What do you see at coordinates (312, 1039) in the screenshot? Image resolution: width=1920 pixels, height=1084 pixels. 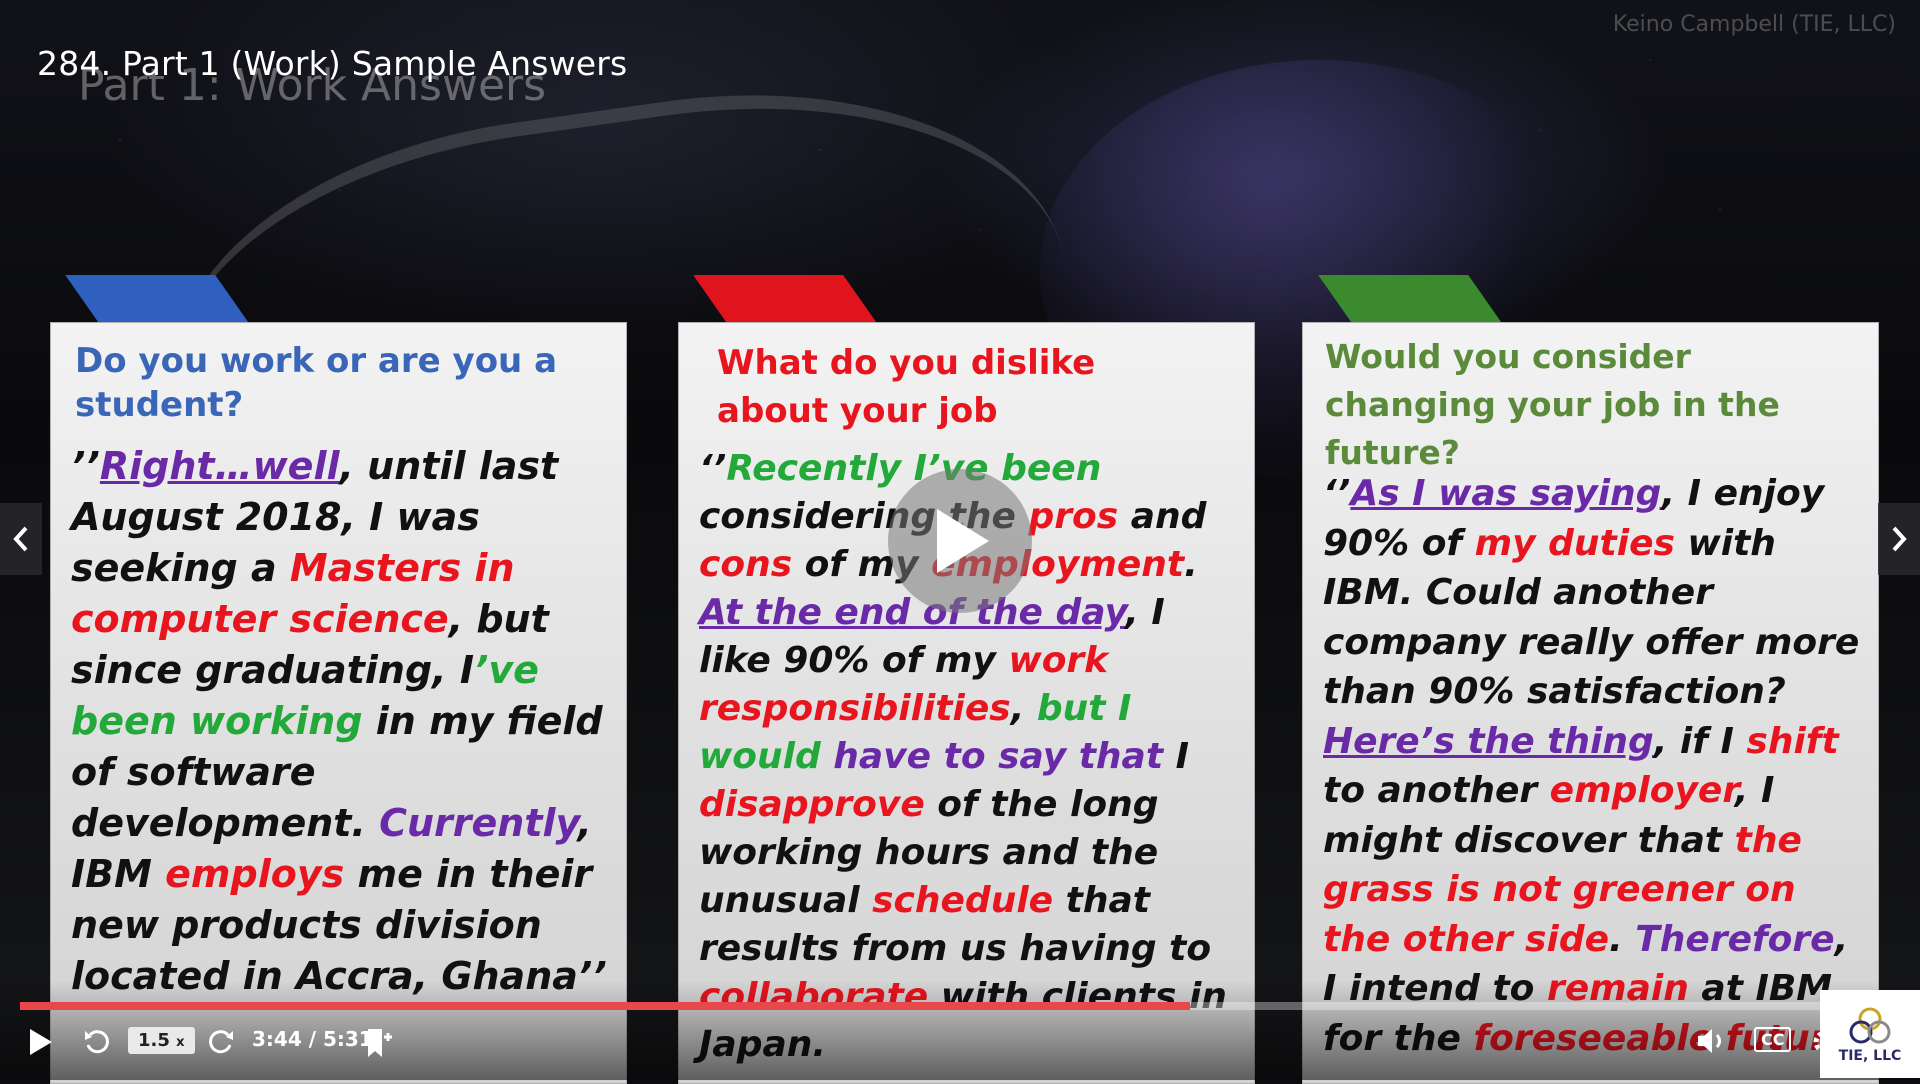 I see `time-display: 3:44 / 5:31` at bounding box center [312, 1039].